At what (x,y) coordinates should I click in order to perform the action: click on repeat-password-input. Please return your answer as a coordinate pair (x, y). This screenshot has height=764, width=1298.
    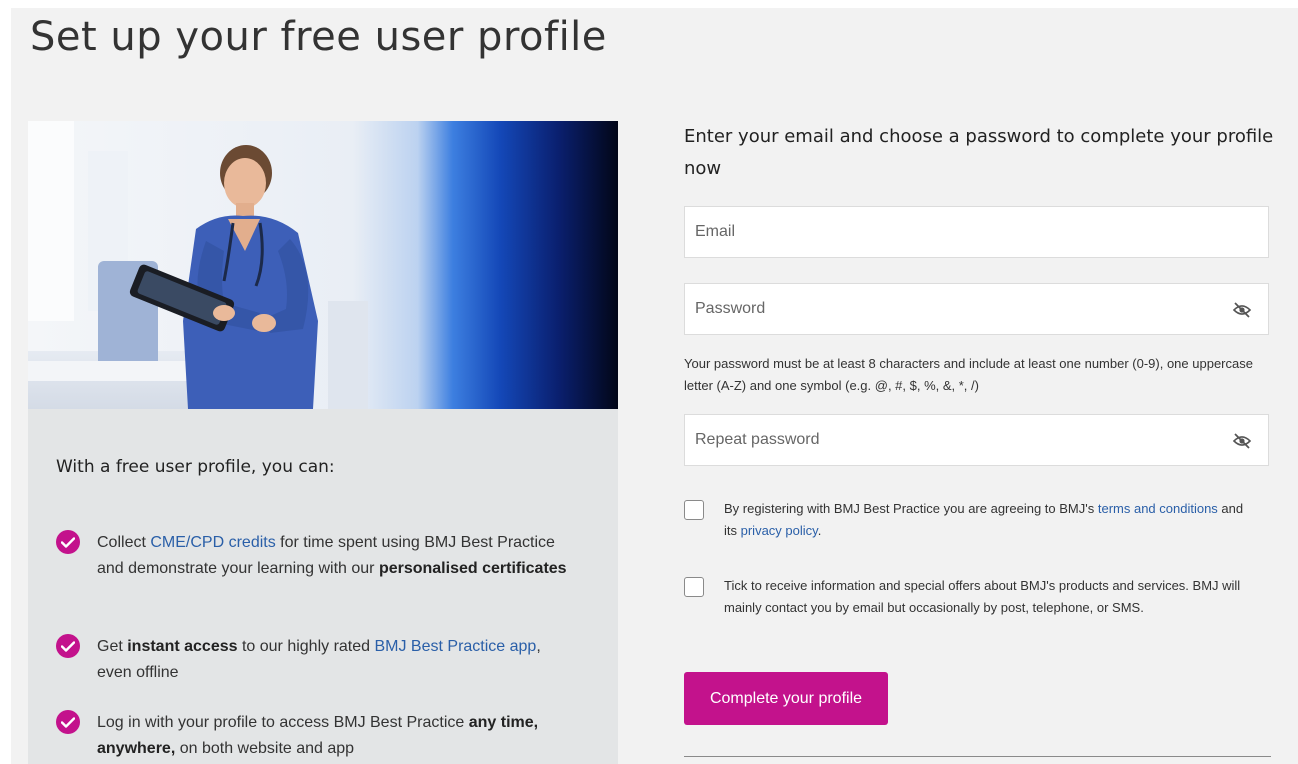
    Looking at the image, I should click on (976, 440).